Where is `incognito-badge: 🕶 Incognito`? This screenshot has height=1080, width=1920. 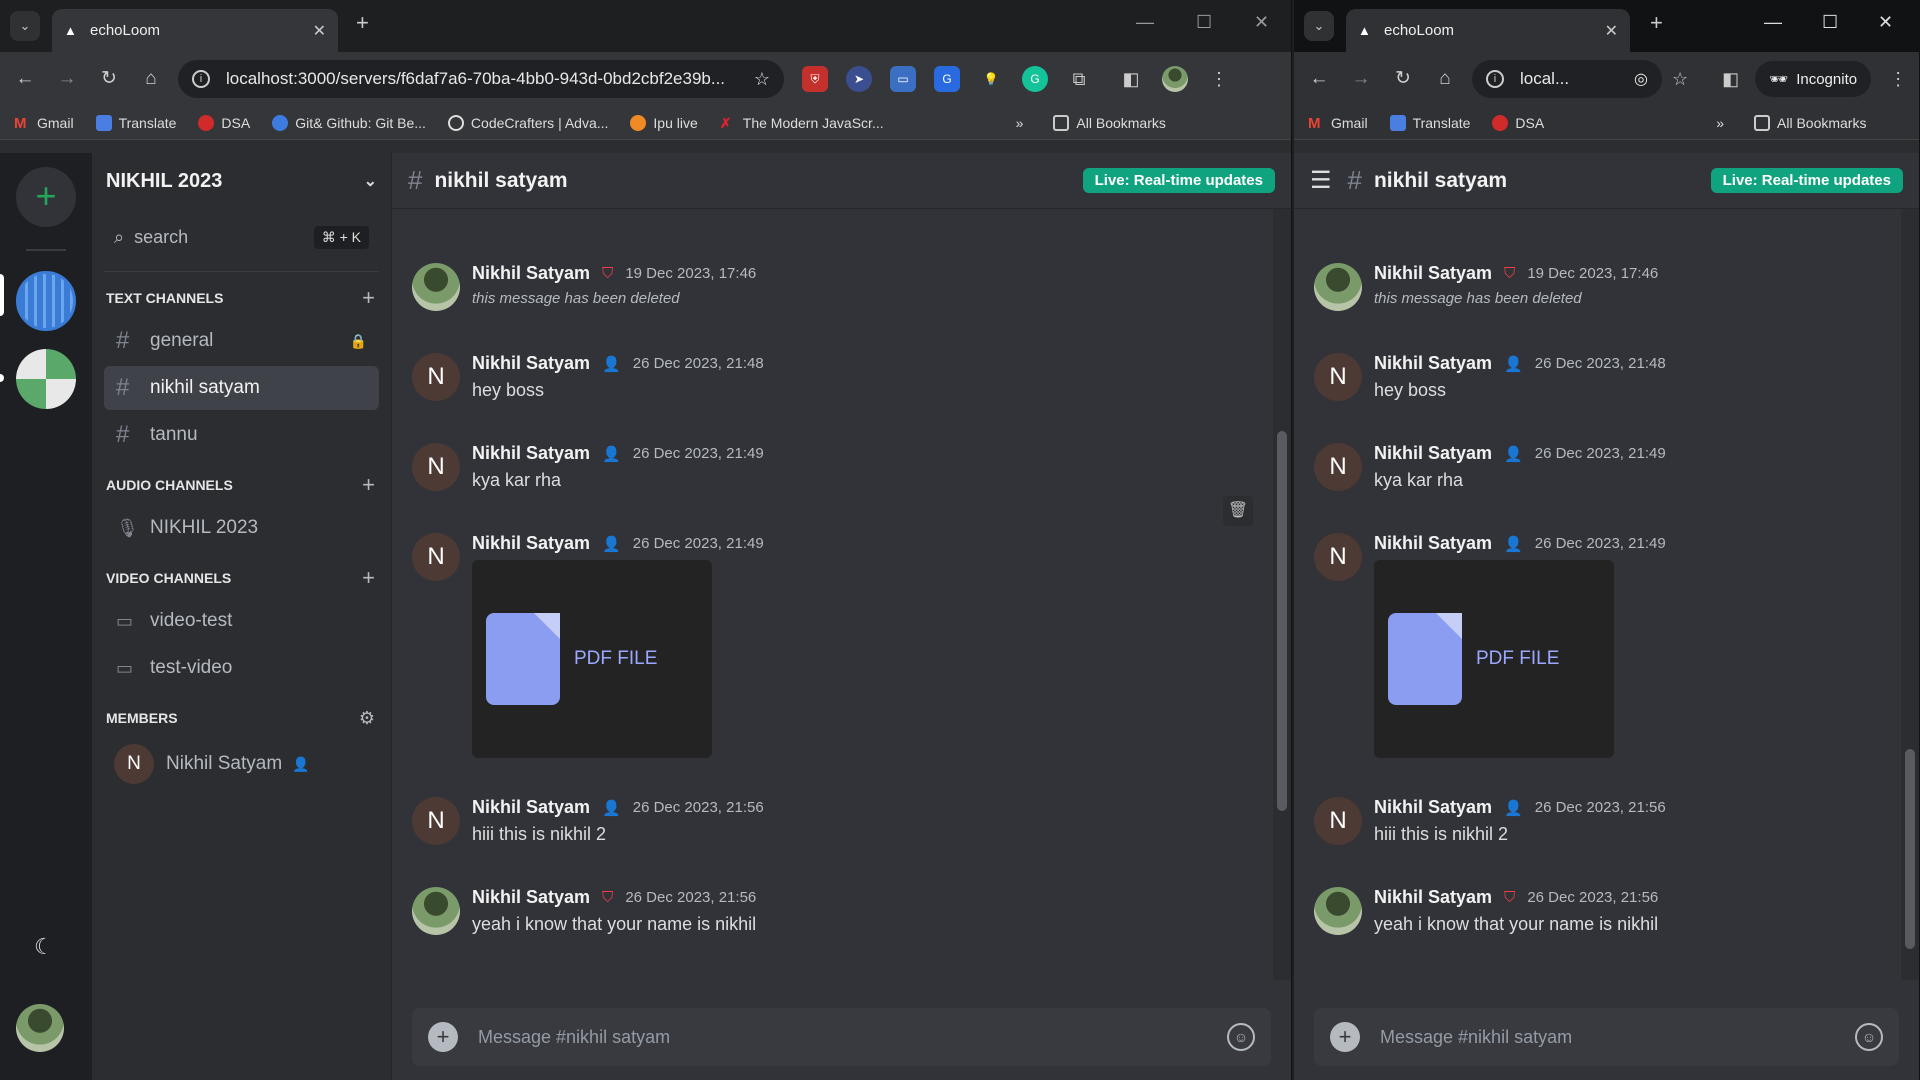 incognito-badge: 🕶 Incognito is located at coordinates (1813, 79).